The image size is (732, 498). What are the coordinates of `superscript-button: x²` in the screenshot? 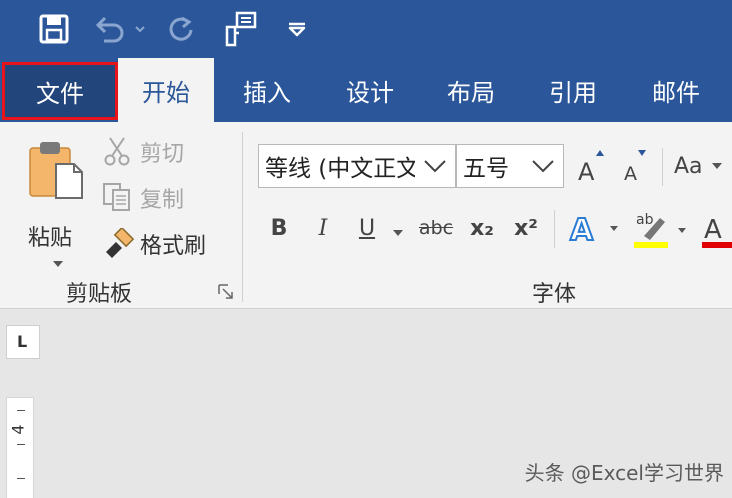 It's located at (526, 228).